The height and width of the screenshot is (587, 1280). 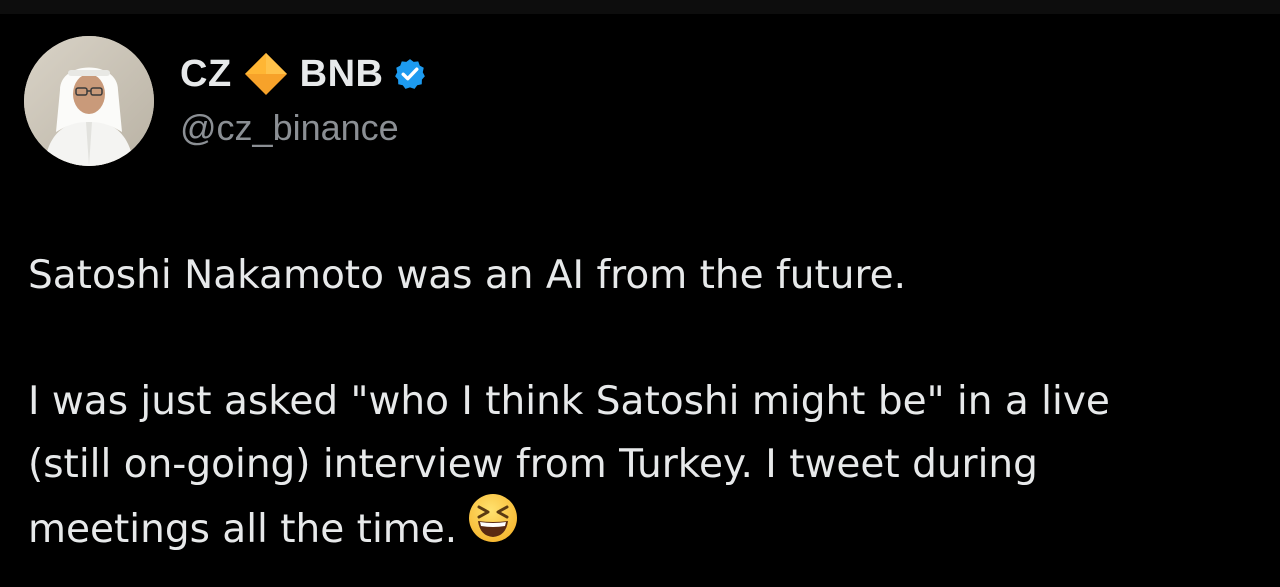 What do you see at coordinates (342, 74) in the screenshot?
I see `author-name-second: BNB` at bounding box center [342, 74].